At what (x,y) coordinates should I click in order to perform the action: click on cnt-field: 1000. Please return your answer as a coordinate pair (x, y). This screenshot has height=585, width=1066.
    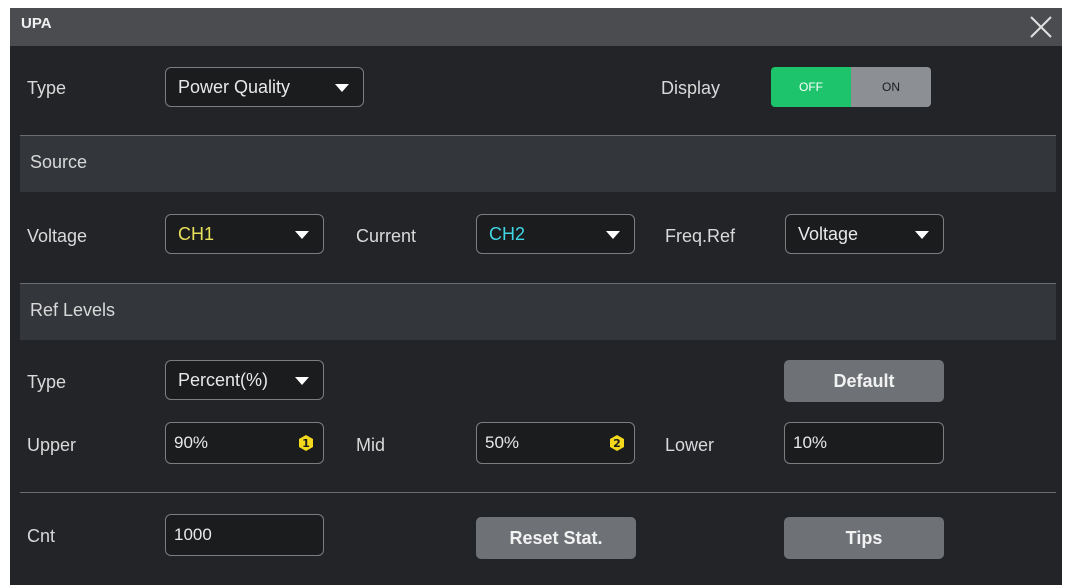
    Looking at the image, I should click on (244, 535).